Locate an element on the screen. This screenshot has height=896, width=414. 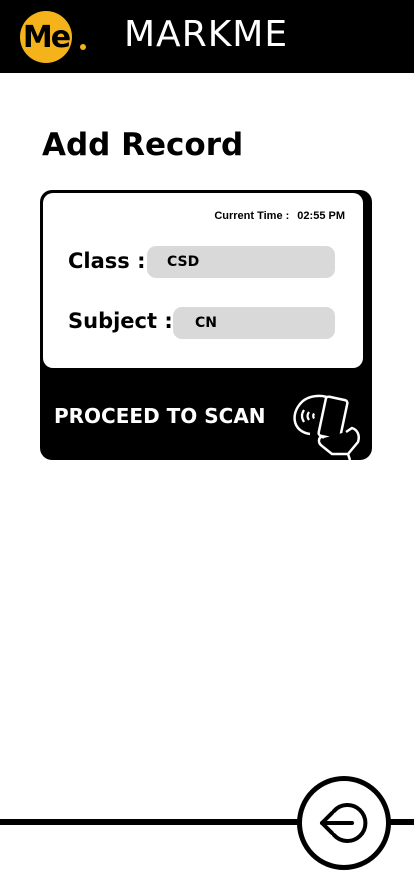
app-header: Me MARKME is located at coordinates (207, 36).